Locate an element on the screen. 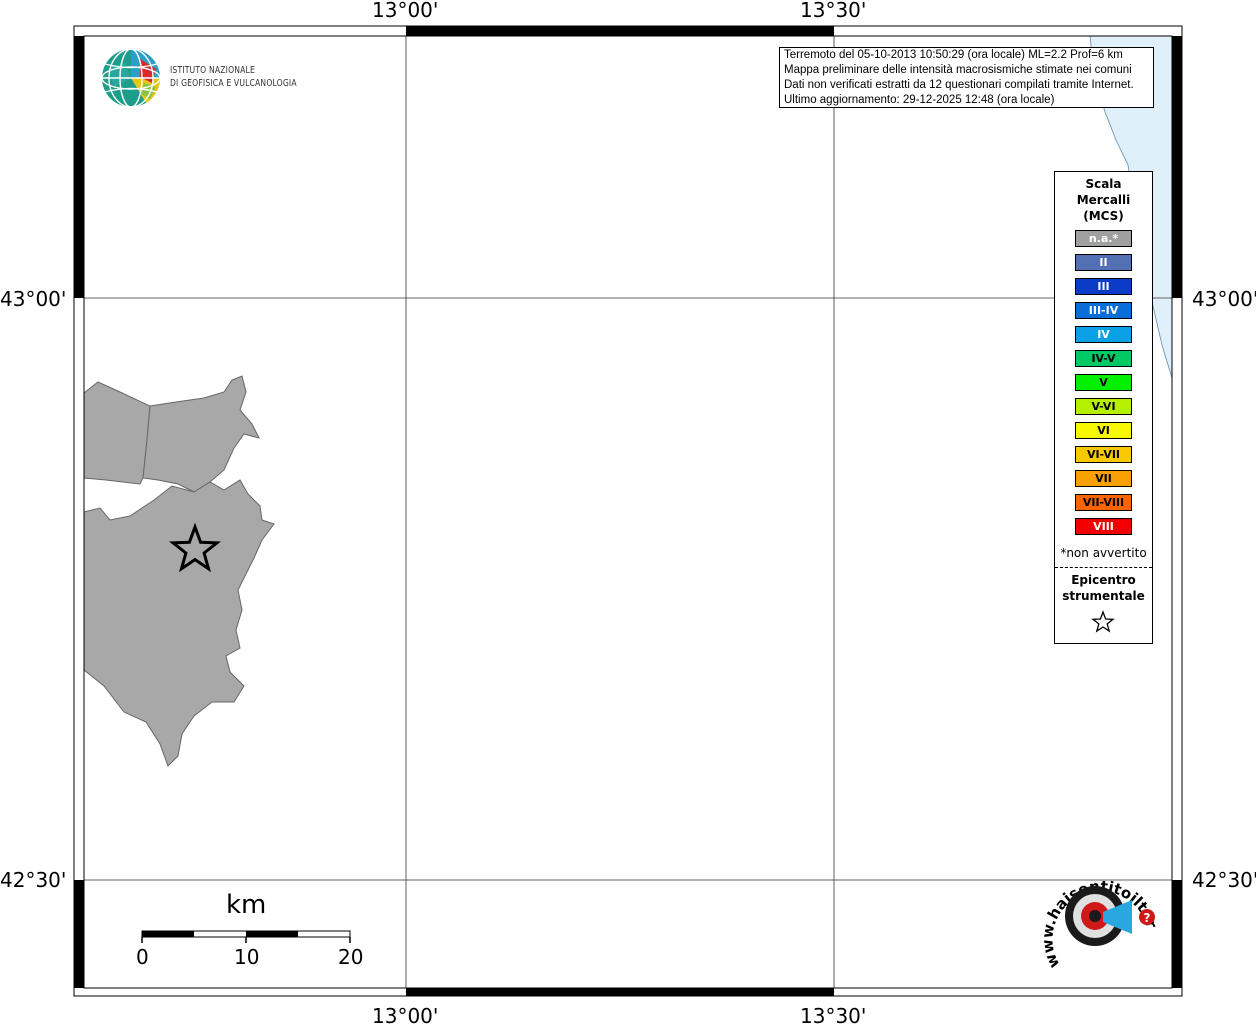  municipality-epicentre is located at coordinates (179, 623).